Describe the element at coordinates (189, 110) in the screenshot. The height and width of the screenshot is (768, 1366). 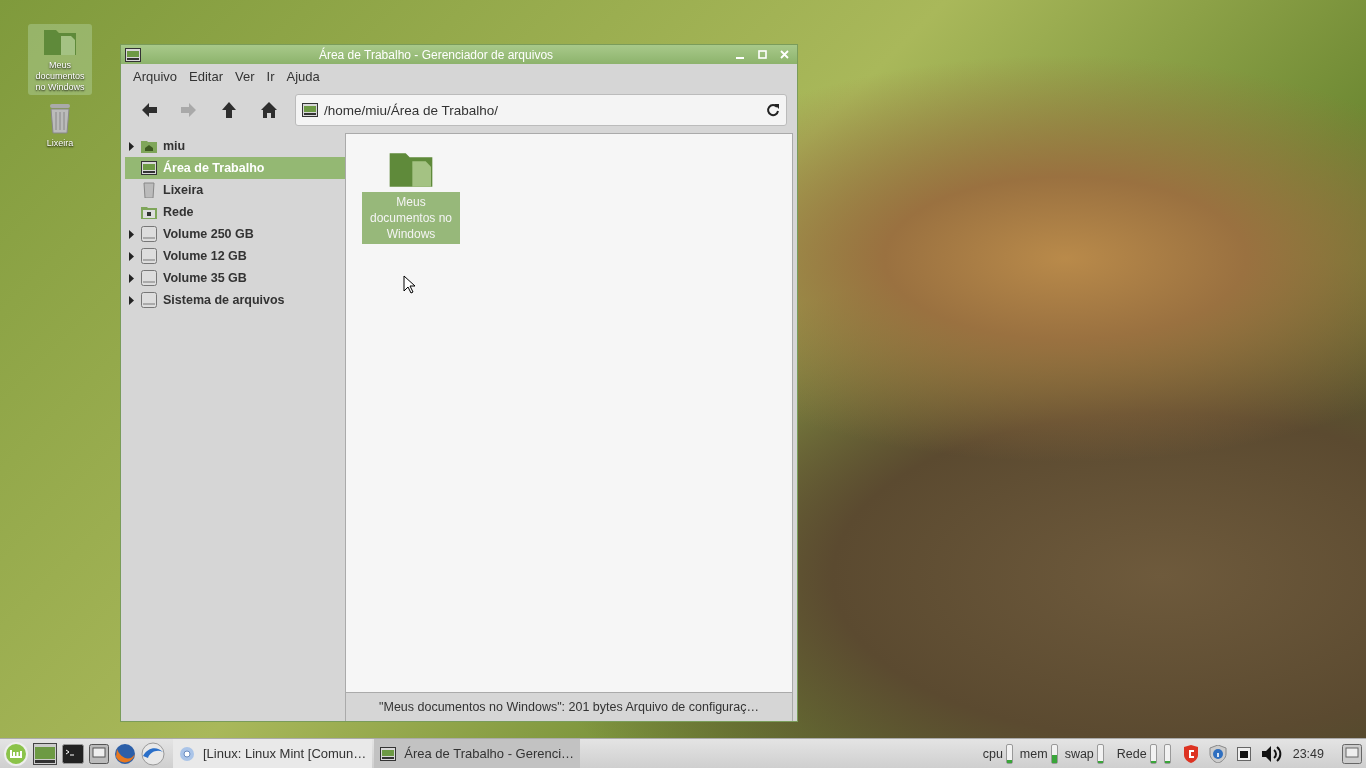
I see `forward-arrow-icon` at that location.